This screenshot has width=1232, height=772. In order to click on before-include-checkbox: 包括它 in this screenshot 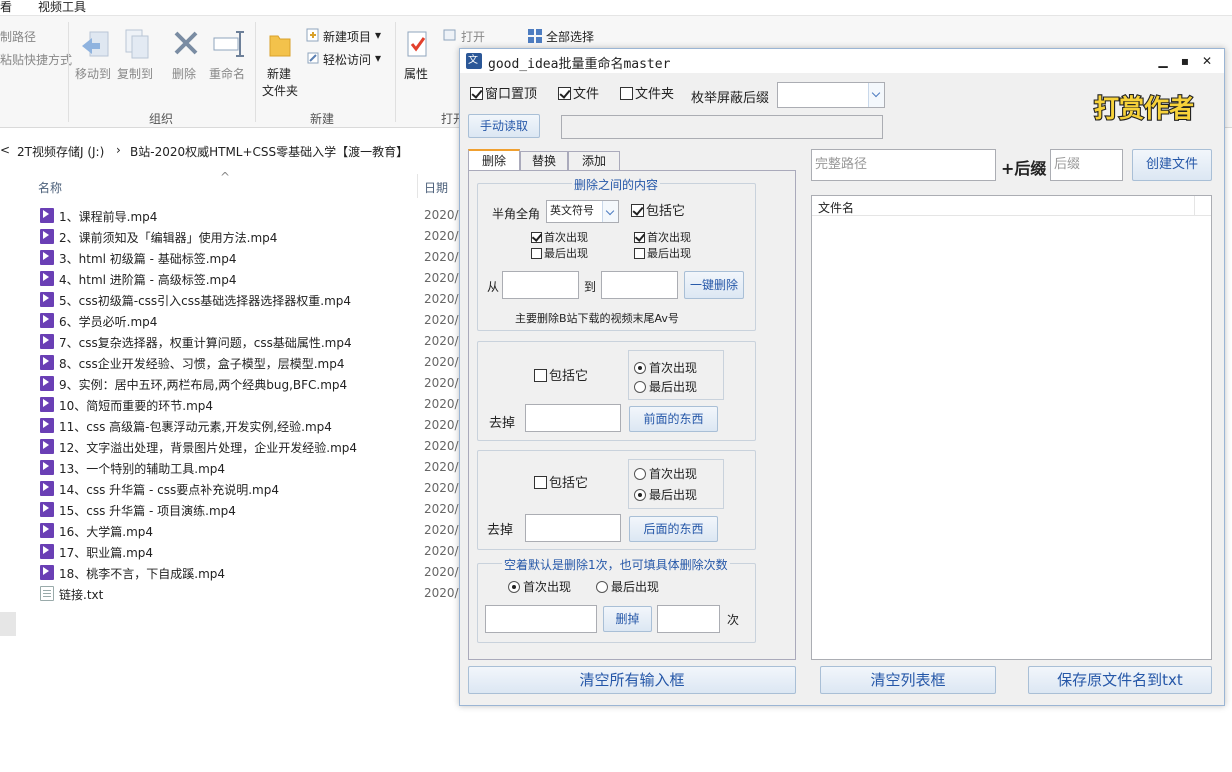, I will do `click(561, 377)`.